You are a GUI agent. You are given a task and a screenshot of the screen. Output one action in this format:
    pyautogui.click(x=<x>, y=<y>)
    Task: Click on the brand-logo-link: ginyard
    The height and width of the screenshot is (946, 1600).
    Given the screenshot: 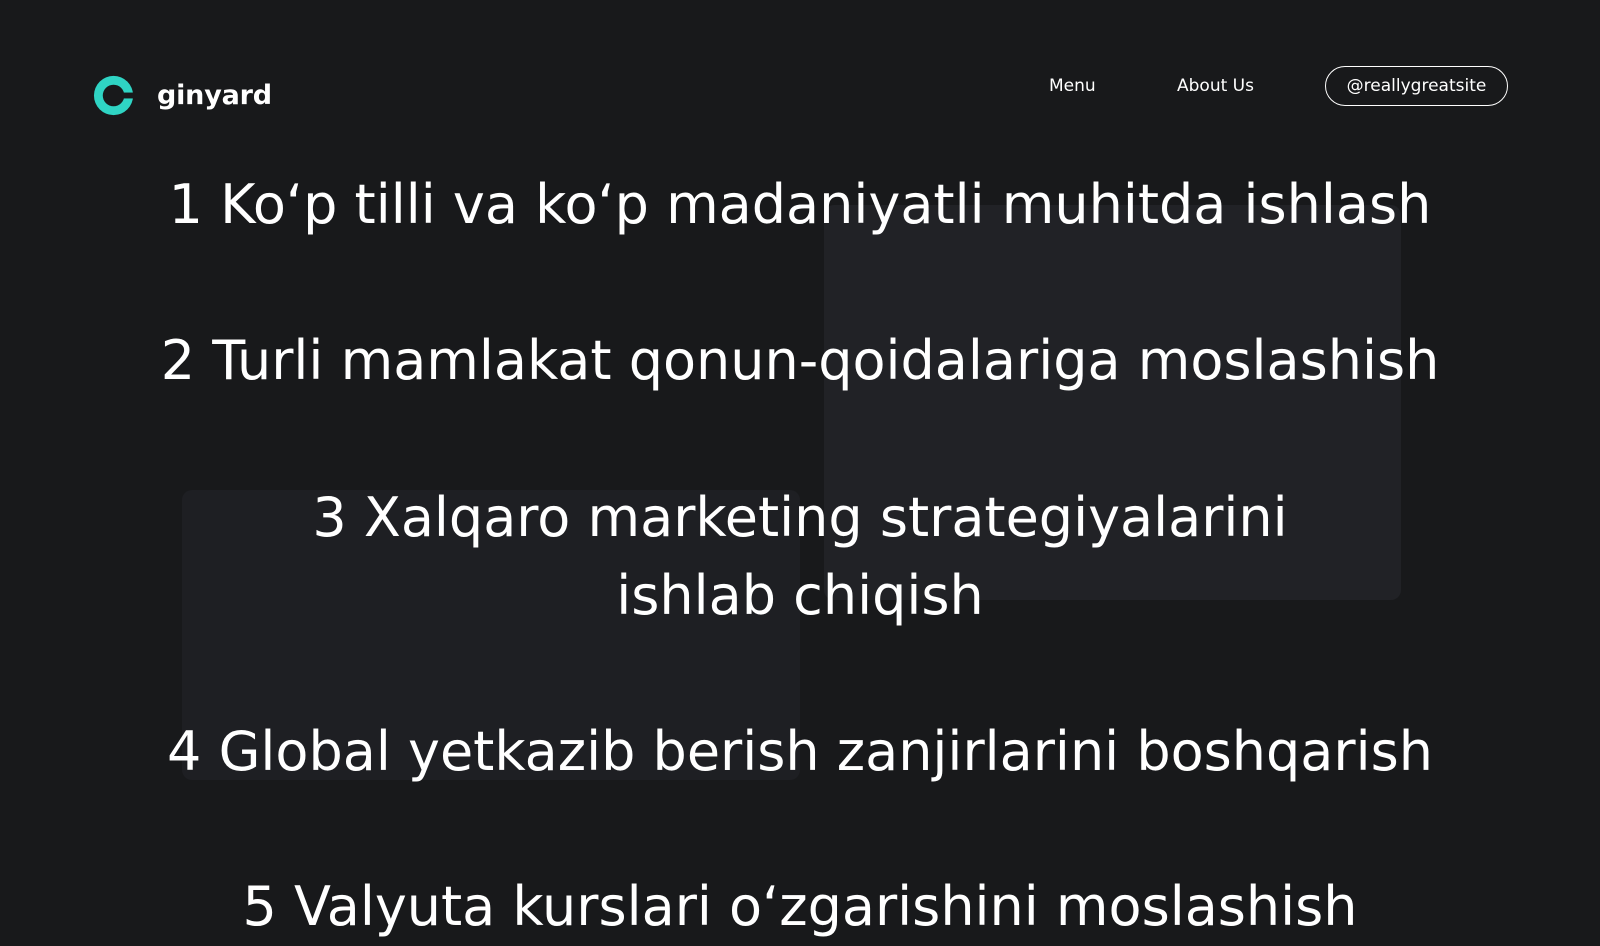 What is the action you would take?
    pyautogui.click(x=182, y=95)
    